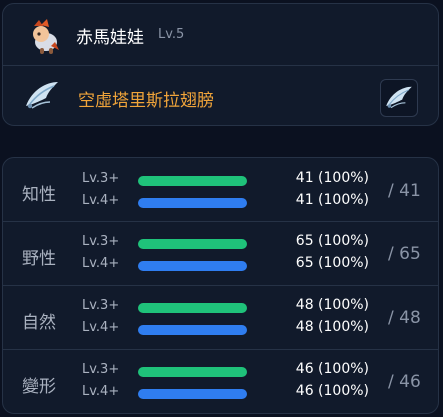 The width and height of the screenshot is (443, 417). I want to click on stat-label: 野性, so click(39, 259).